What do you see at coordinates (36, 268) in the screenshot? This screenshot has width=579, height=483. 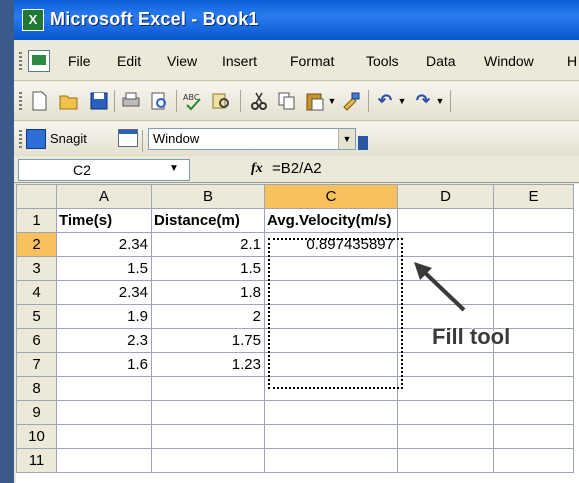 I see `row-header: 3` at bounding box center [36, 268].